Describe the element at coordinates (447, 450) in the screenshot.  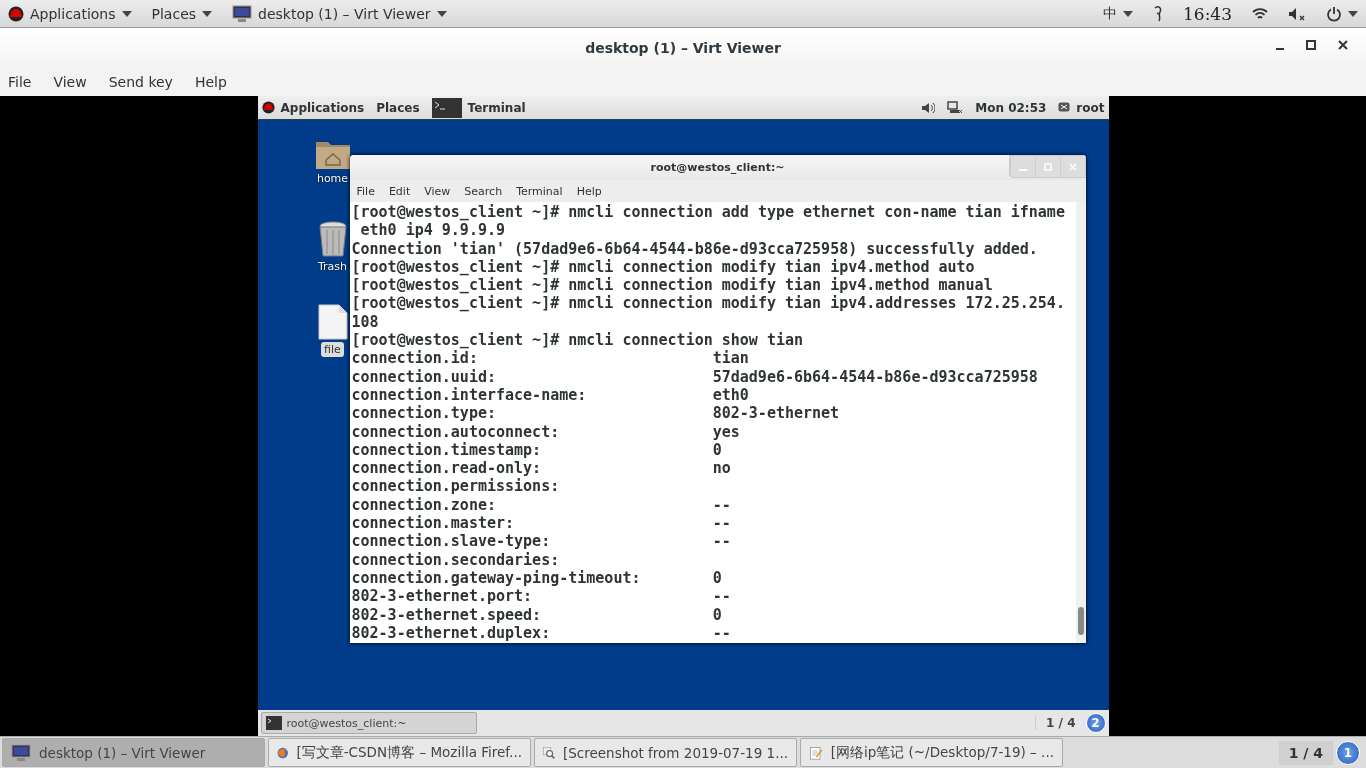
I see `field-name: connection.timestamp:` at that location.